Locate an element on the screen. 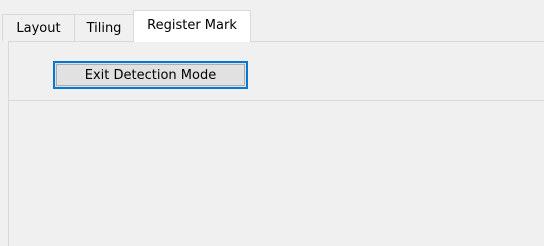  exit-detection-mode-label: Exit Detection Mode is located at coordinates (150, 75).